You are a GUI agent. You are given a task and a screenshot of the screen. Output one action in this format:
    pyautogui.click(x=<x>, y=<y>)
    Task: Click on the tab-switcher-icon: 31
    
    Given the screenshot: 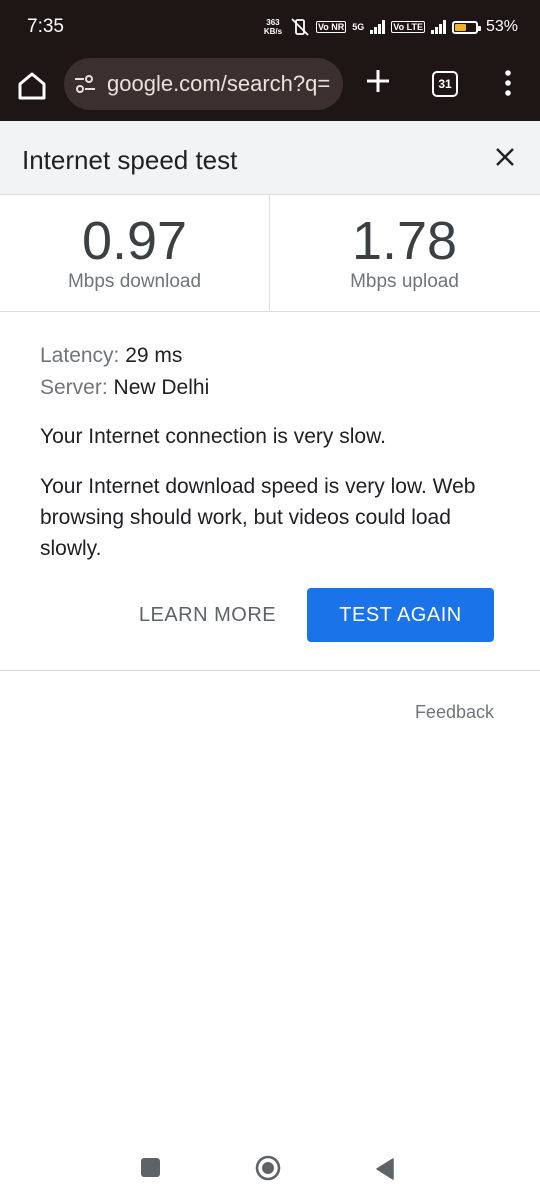 What is the action you would take?
    pyautogui.click(x=445, y=84)
    